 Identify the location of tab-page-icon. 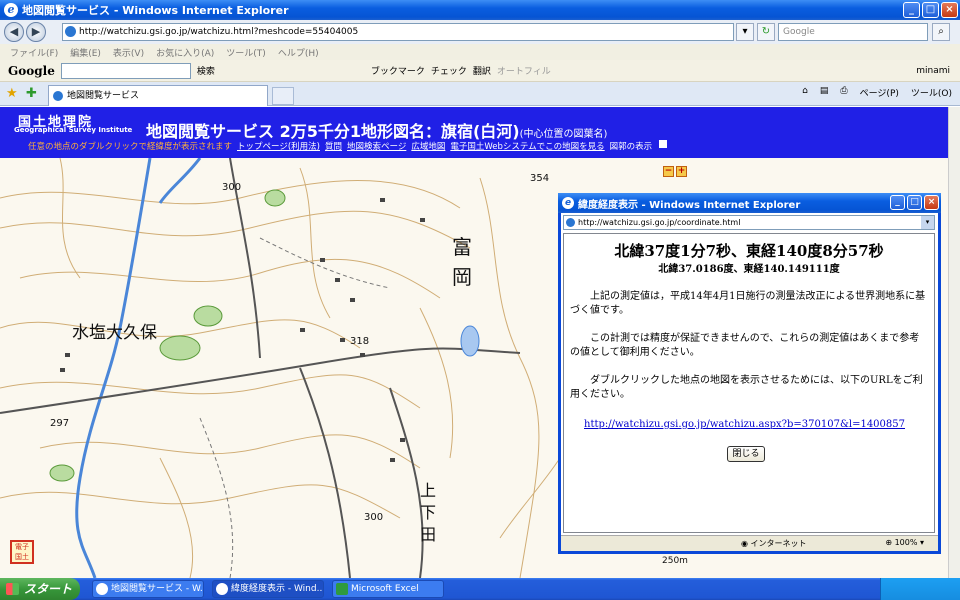
(58, 96).